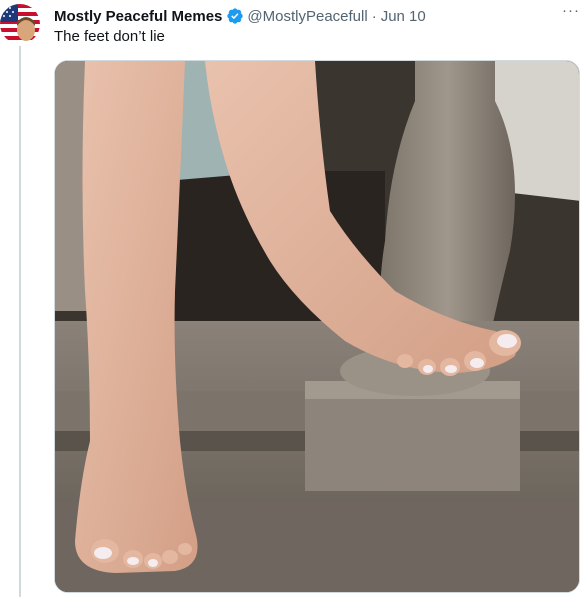  I want to click on display-name: Mostly Peaceful Memes, so click(138, 16).